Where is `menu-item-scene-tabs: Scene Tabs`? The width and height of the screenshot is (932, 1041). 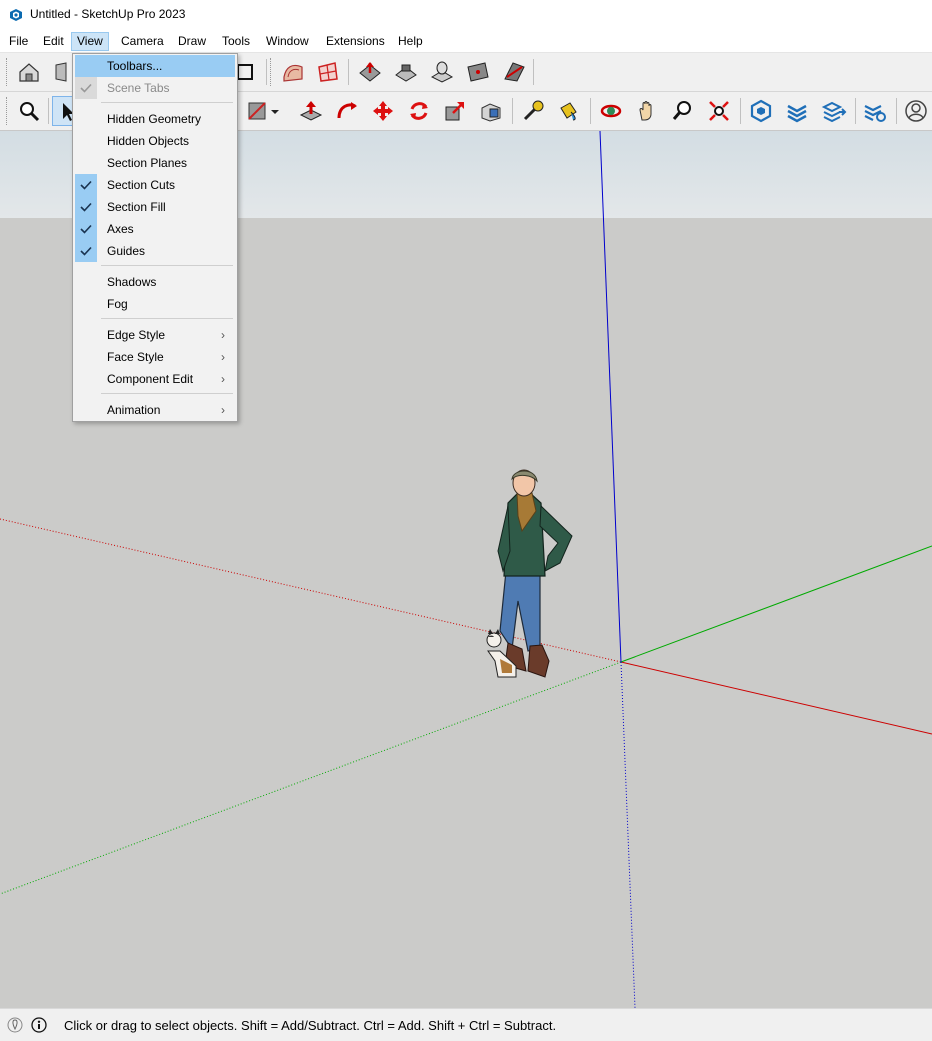 menu-item-scene-tabs: Scene Tabs is located at coordinates (155, 88).